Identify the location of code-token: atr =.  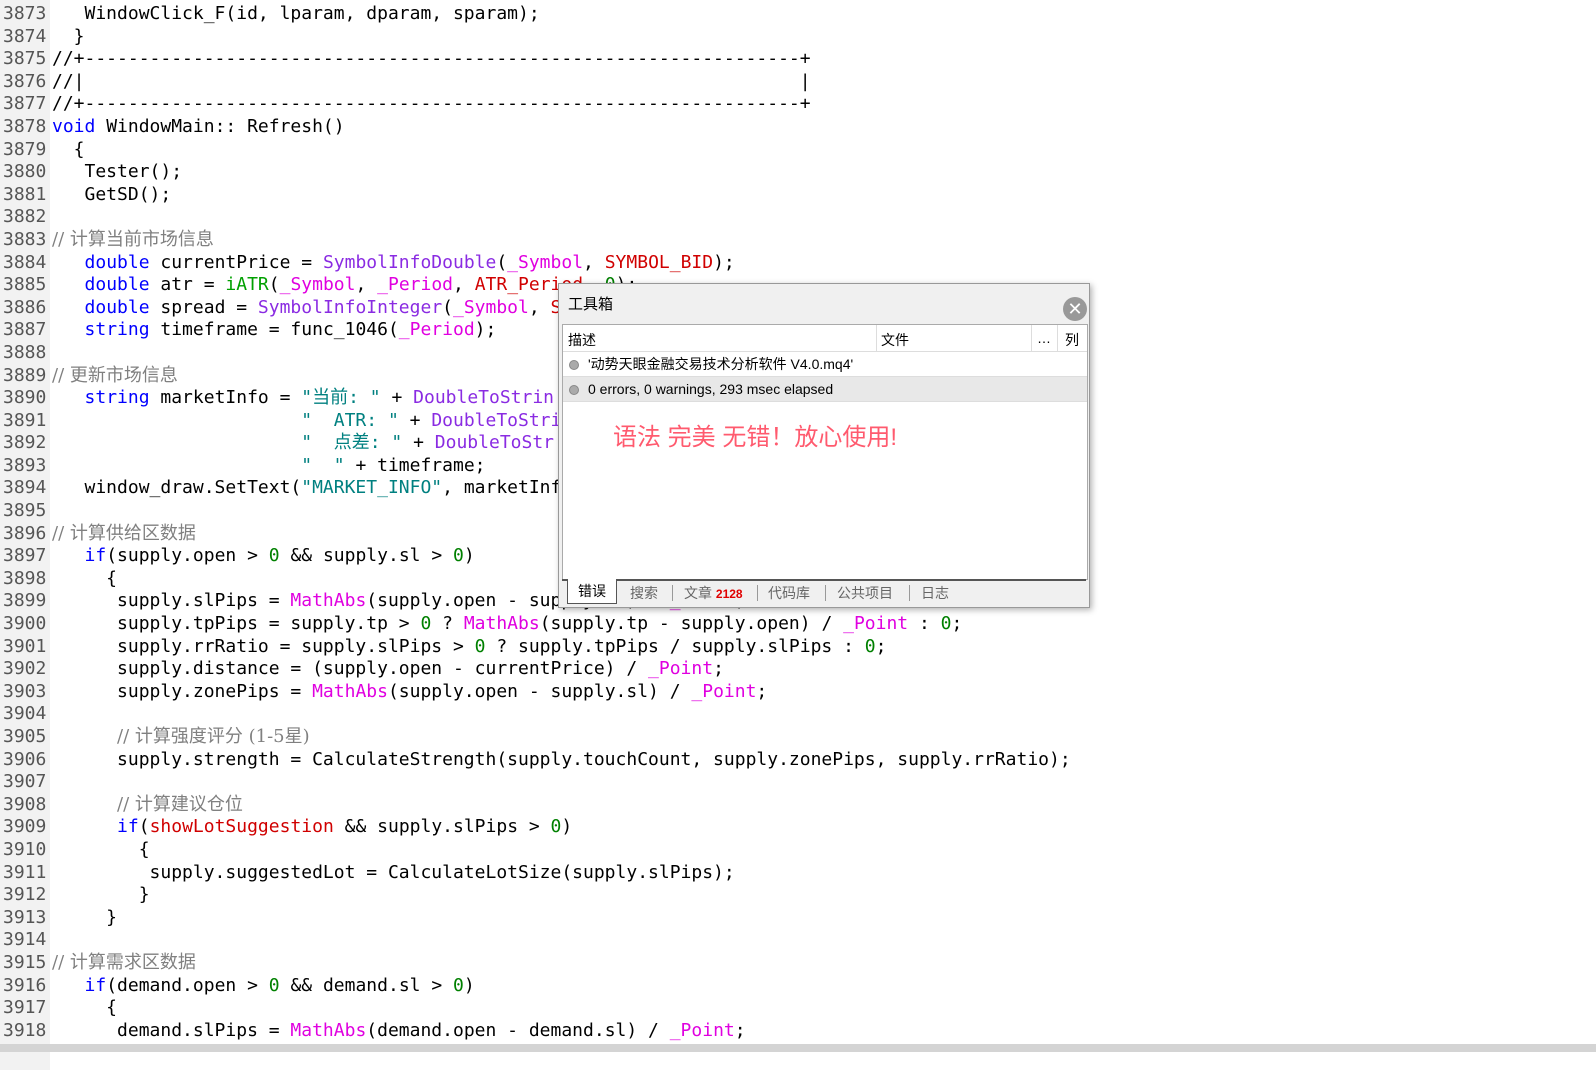
(187, 285).